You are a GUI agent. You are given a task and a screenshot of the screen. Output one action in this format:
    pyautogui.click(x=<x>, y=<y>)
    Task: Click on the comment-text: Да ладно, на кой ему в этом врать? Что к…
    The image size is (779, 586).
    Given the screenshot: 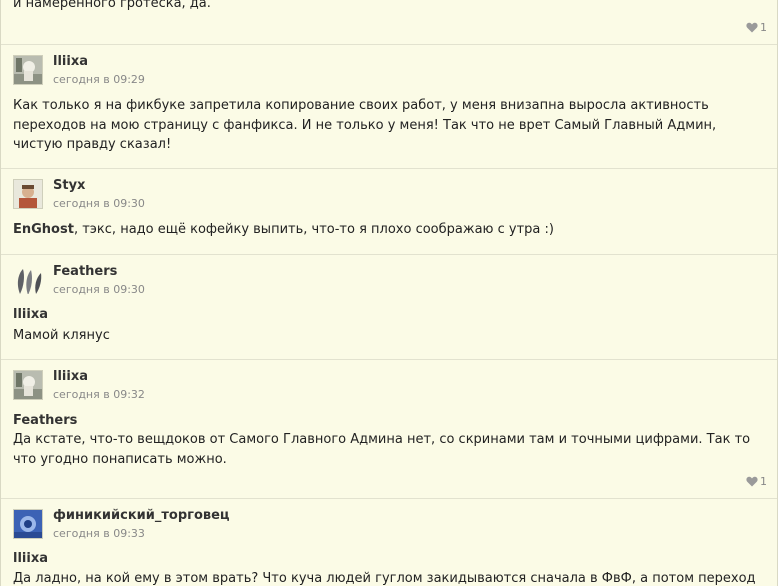 What is the action you would take?
    pyautogui.click(x=384, y=578)
    